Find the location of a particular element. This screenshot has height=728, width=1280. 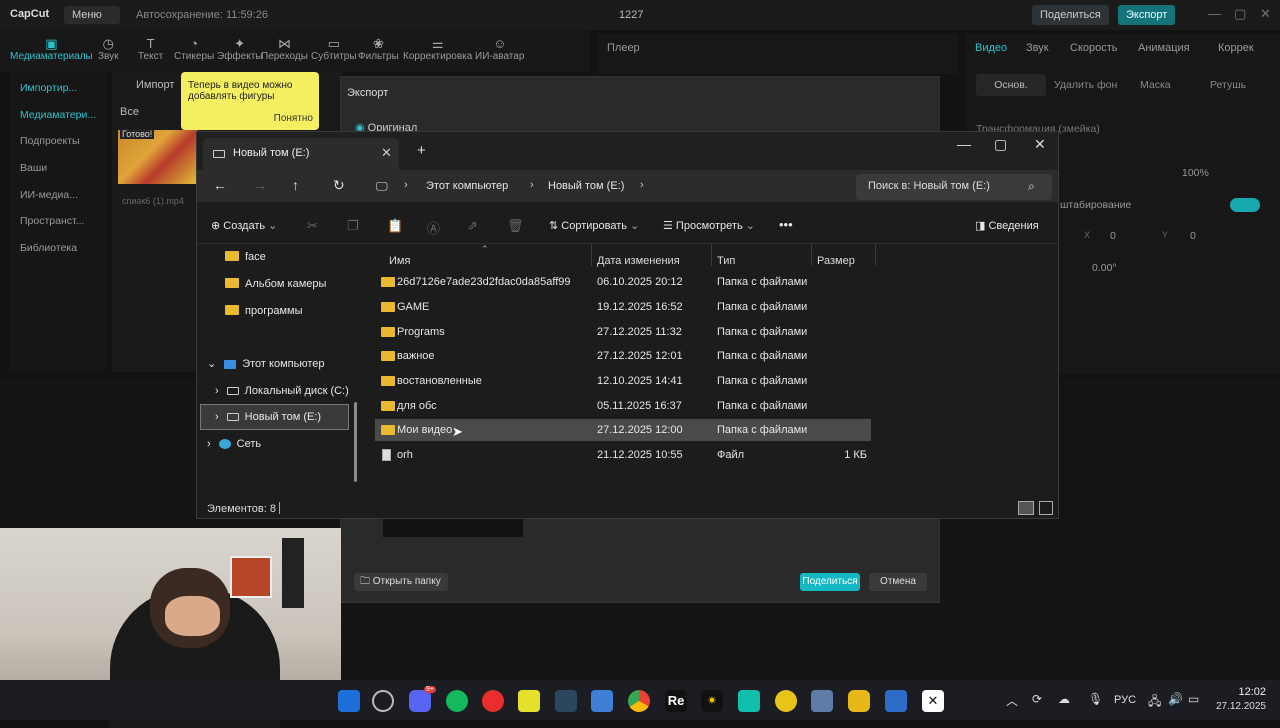

address-bar: 🖵 › Этот компьютер › Новый том (E:) › is located at coordinates (606, 187).